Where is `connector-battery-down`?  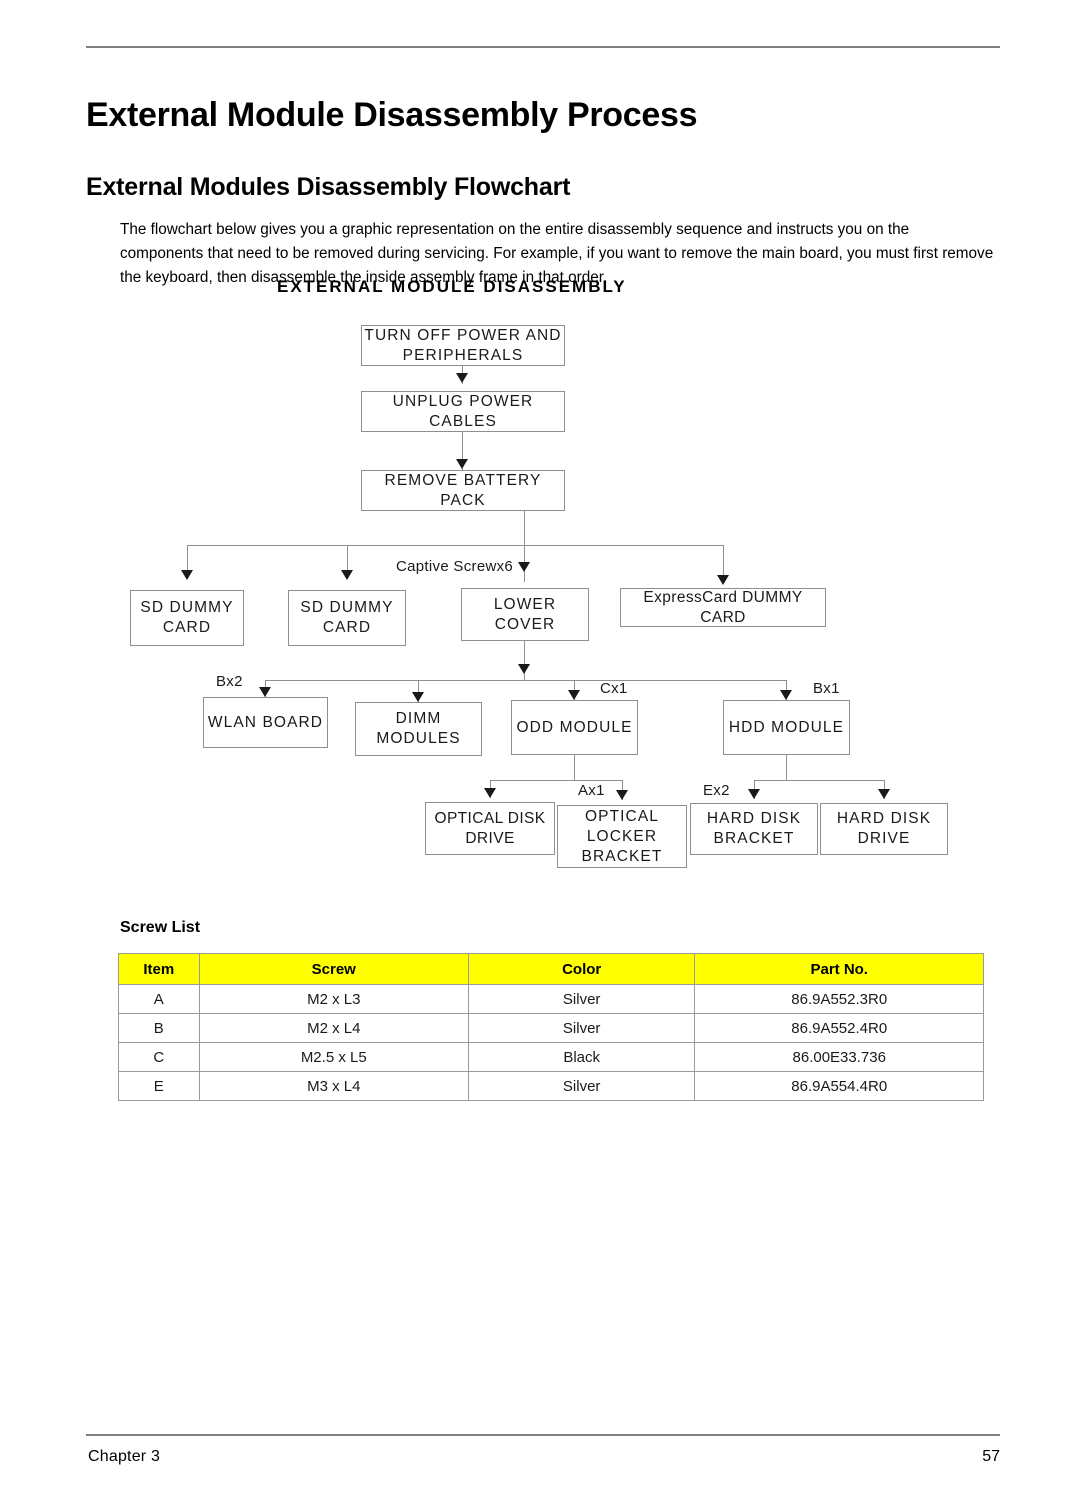
connector-battery-down is located at coordinates (524, 528).